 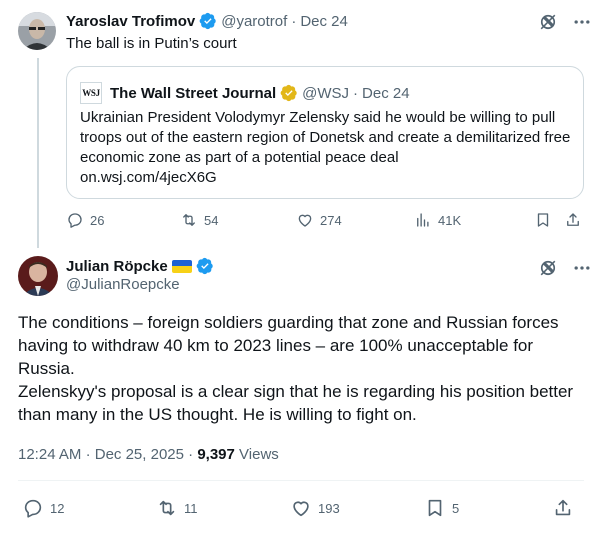 What do you see at coordinates (38, 276) in the screenshot?
I see `avatar-julianroepcke` at bounding box center [38, 276].